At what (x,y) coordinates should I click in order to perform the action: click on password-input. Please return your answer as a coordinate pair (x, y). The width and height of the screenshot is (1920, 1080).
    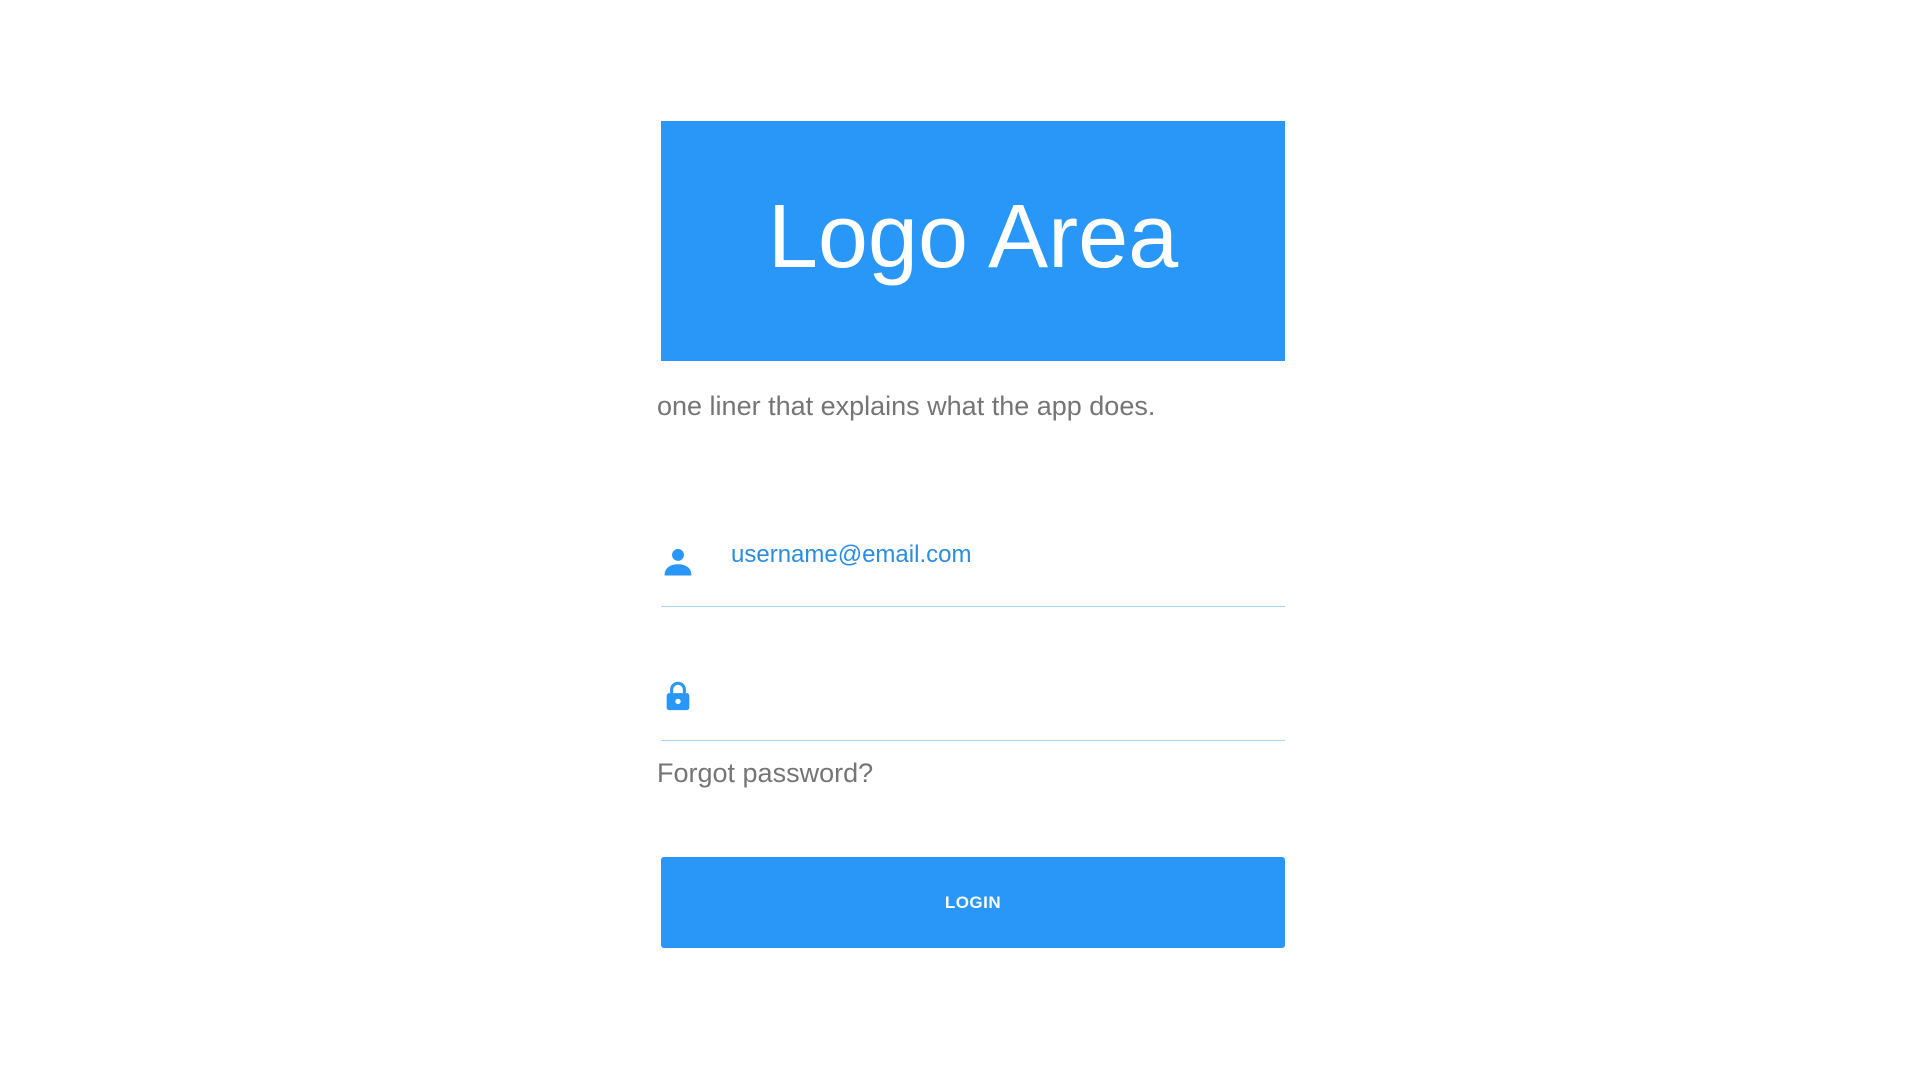
    Looking at the image, I should click on (1006, 689).